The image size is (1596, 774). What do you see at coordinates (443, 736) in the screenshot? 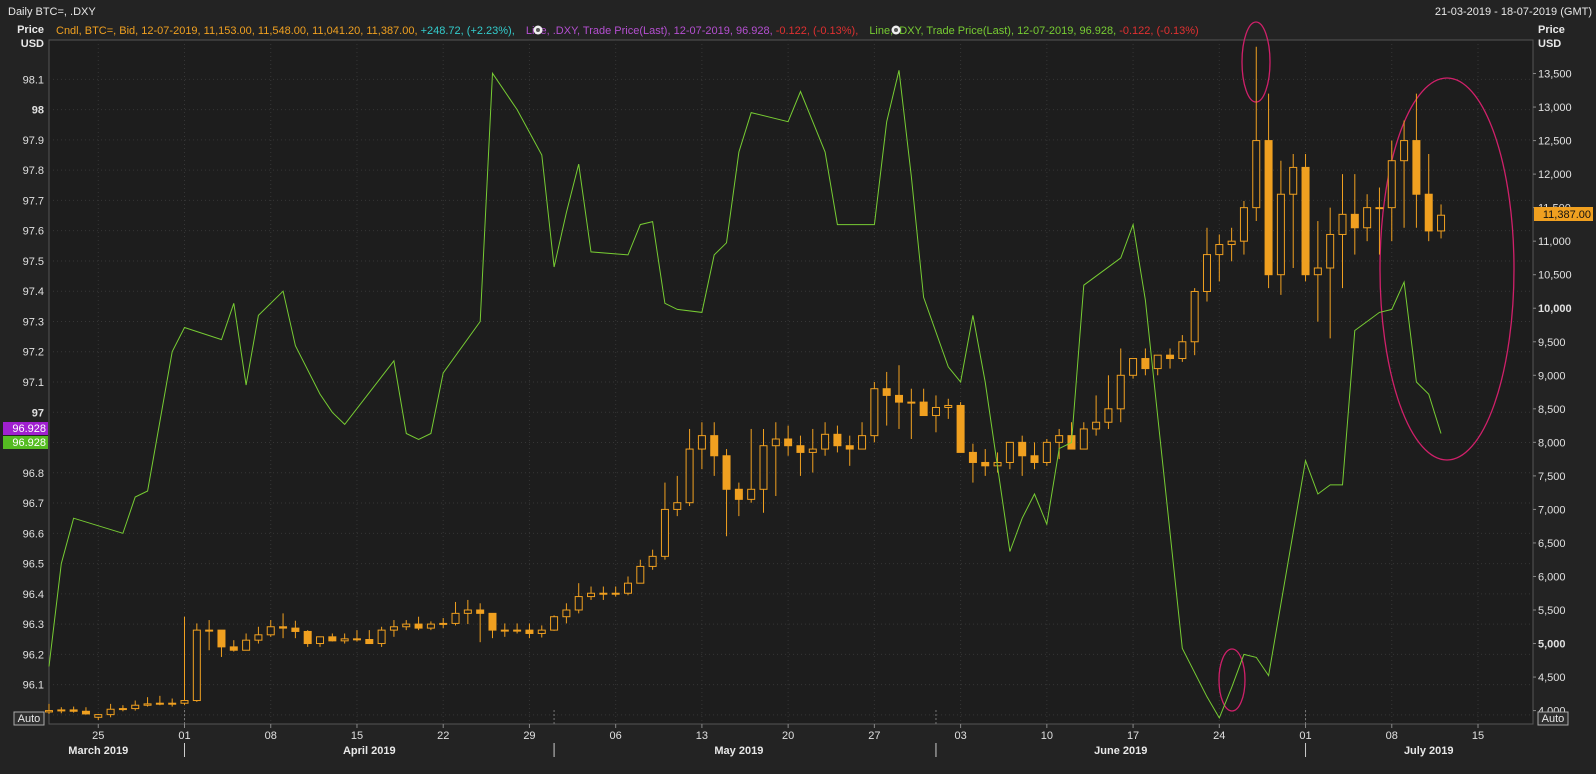
I see `x-tick-label: 22` at bounding box center [443, 736].